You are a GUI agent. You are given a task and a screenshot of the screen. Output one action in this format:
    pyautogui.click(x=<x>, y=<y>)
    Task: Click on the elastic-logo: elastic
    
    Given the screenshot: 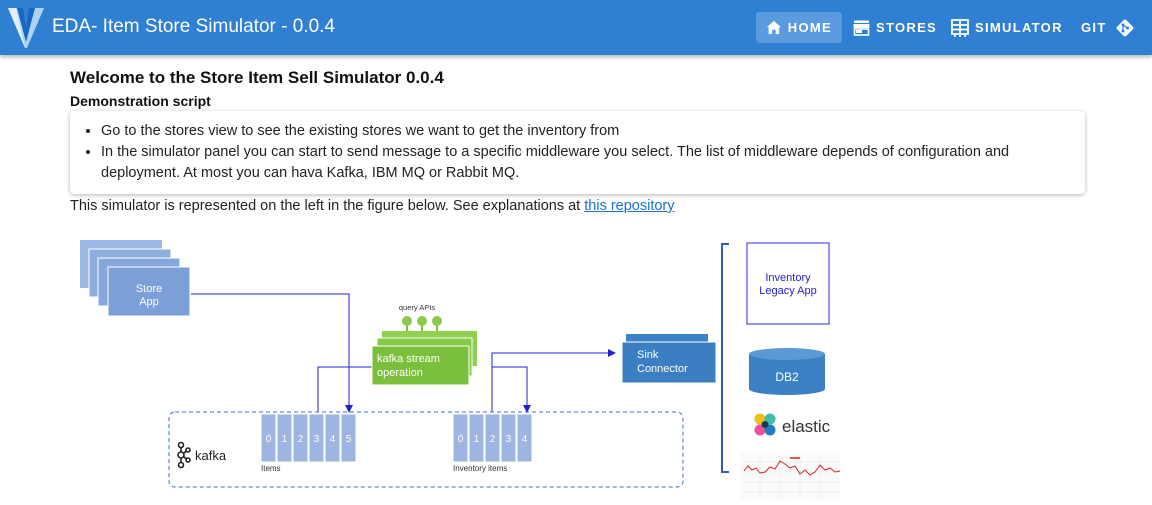 What is the action you would take?
    pyautogui.click(x=792, y=424)
    